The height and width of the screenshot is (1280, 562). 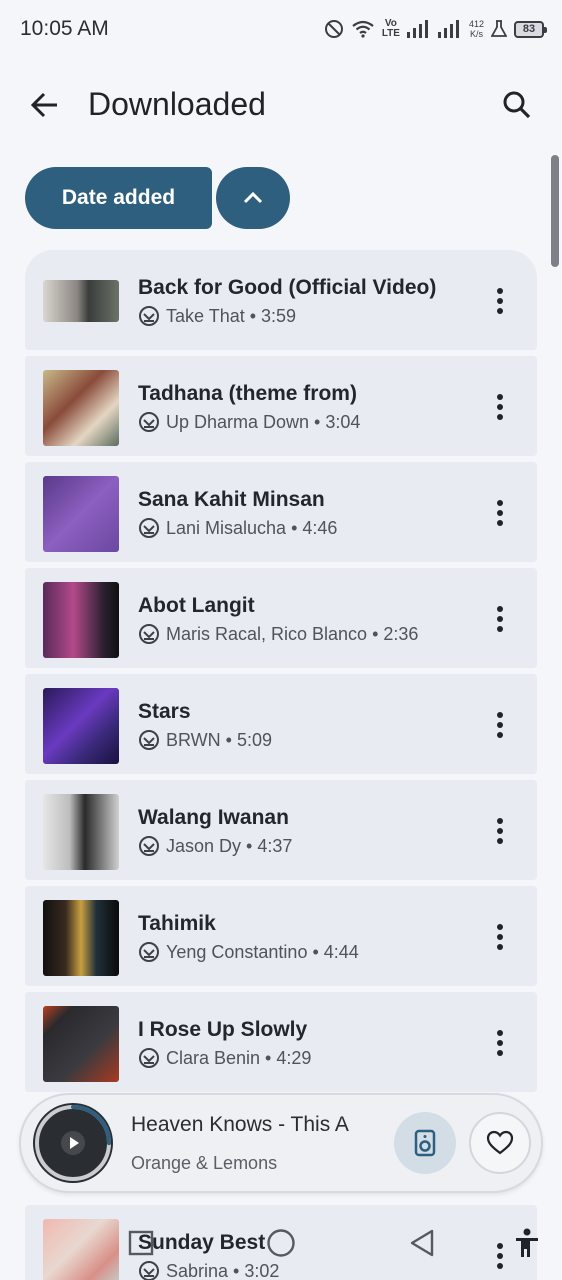 I want to click on song-title: Tadhana (theme from), so click(x=247, y=393).